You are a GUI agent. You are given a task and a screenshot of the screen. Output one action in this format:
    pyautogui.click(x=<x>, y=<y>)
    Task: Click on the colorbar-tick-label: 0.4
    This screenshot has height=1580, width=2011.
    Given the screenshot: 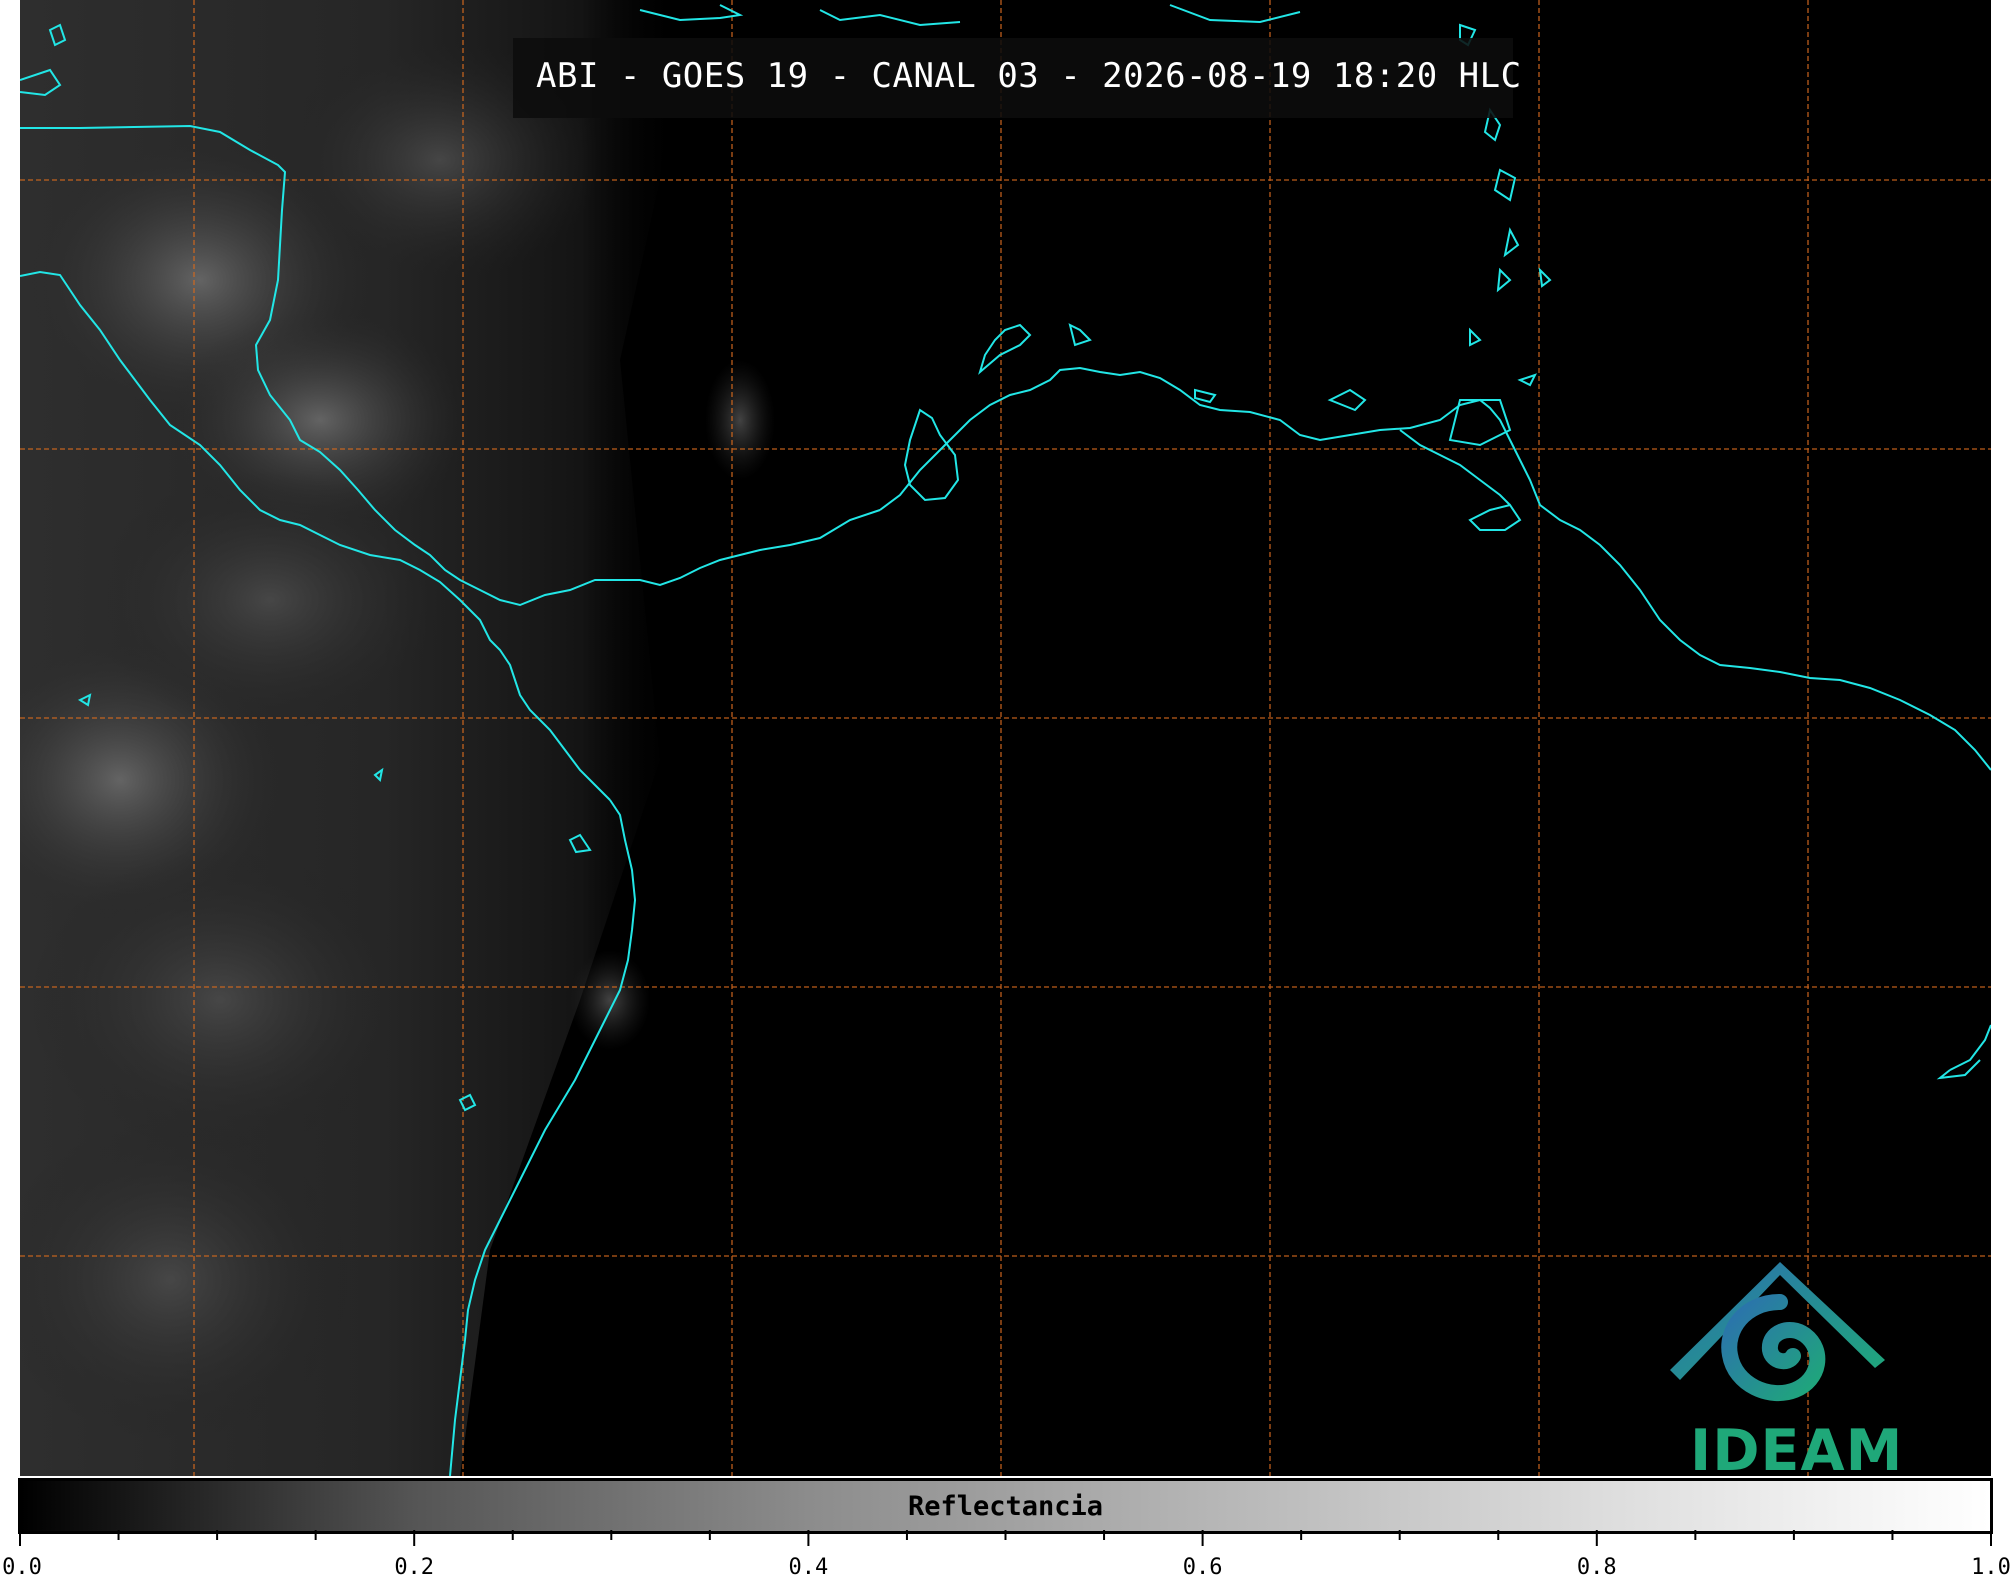 What is the action you would take?
    pyautogui.click(x=808, y=1567)
    